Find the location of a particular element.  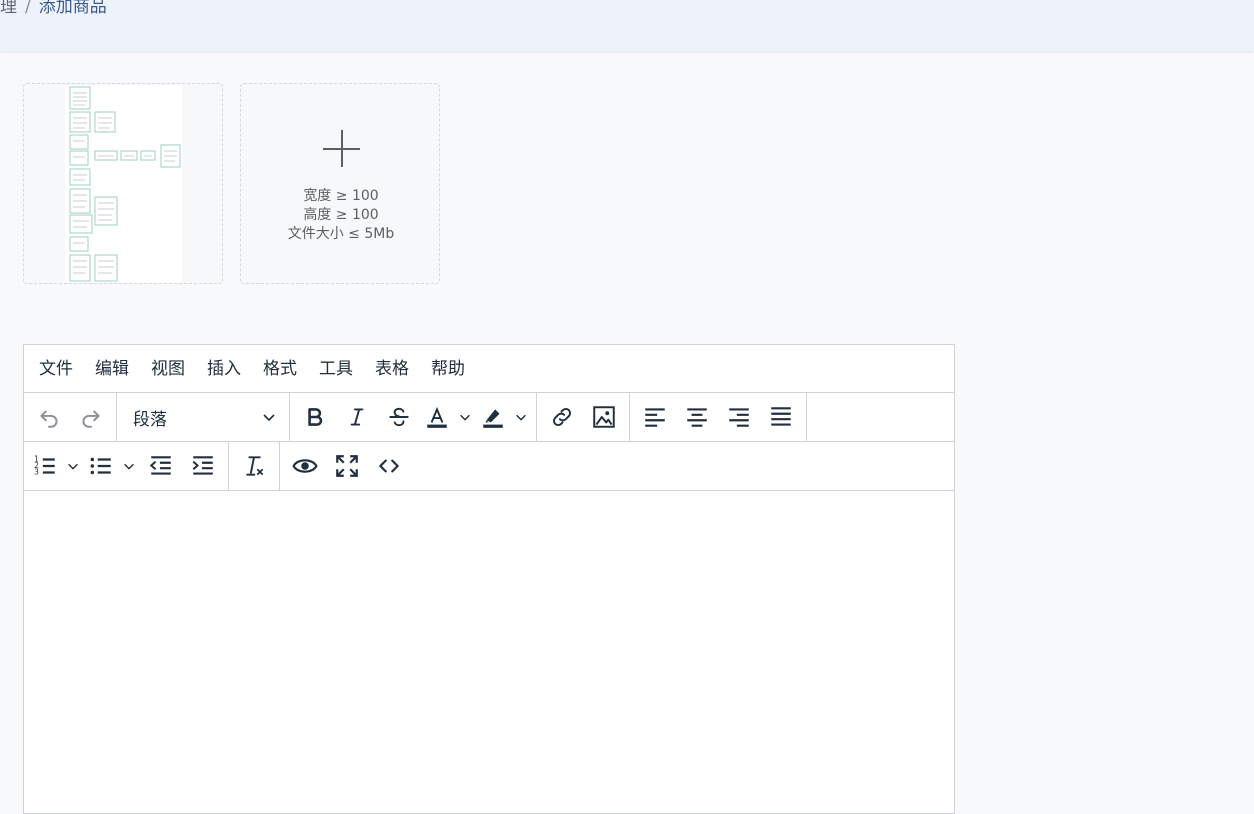

undo-button is located at coordinates (49, 417).